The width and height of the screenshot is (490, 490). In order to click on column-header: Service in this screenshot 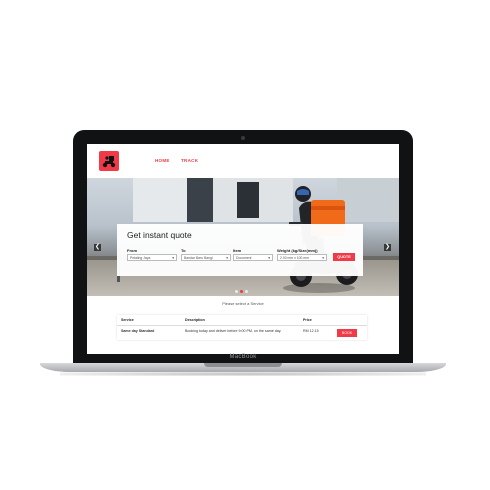, I will do `click(149, 320)`.